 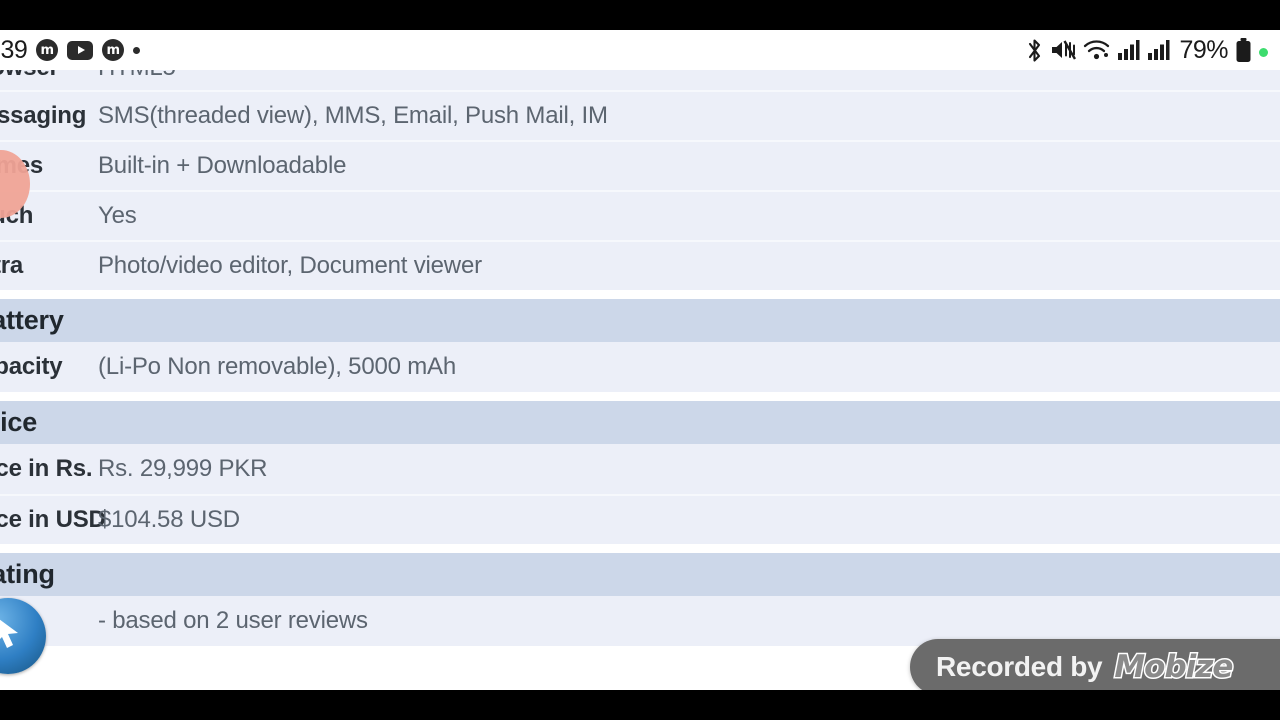 I want to click on status-bar: :39 m m, so click(x=640, y=50).